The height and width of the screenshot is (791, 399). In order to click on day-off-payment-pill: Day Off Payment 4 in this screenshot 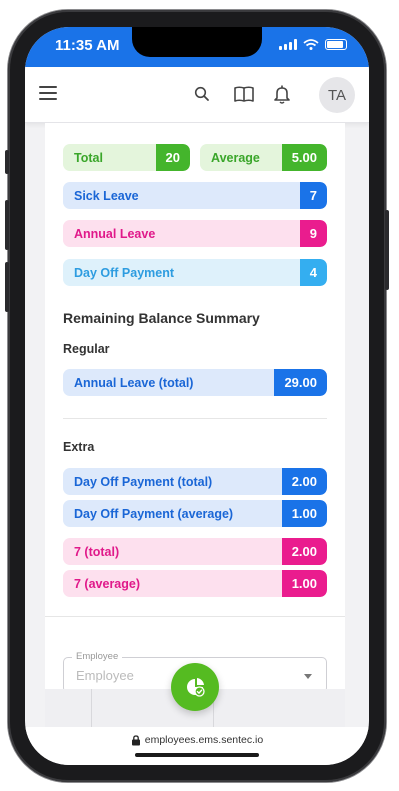, I will do `click(195, 272)`.